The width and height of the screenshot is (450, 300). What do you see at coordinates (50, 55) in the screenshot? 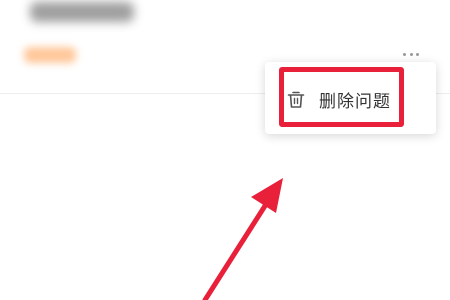
I see `list-item-tag-blurred` at bounding box center [50, 55].